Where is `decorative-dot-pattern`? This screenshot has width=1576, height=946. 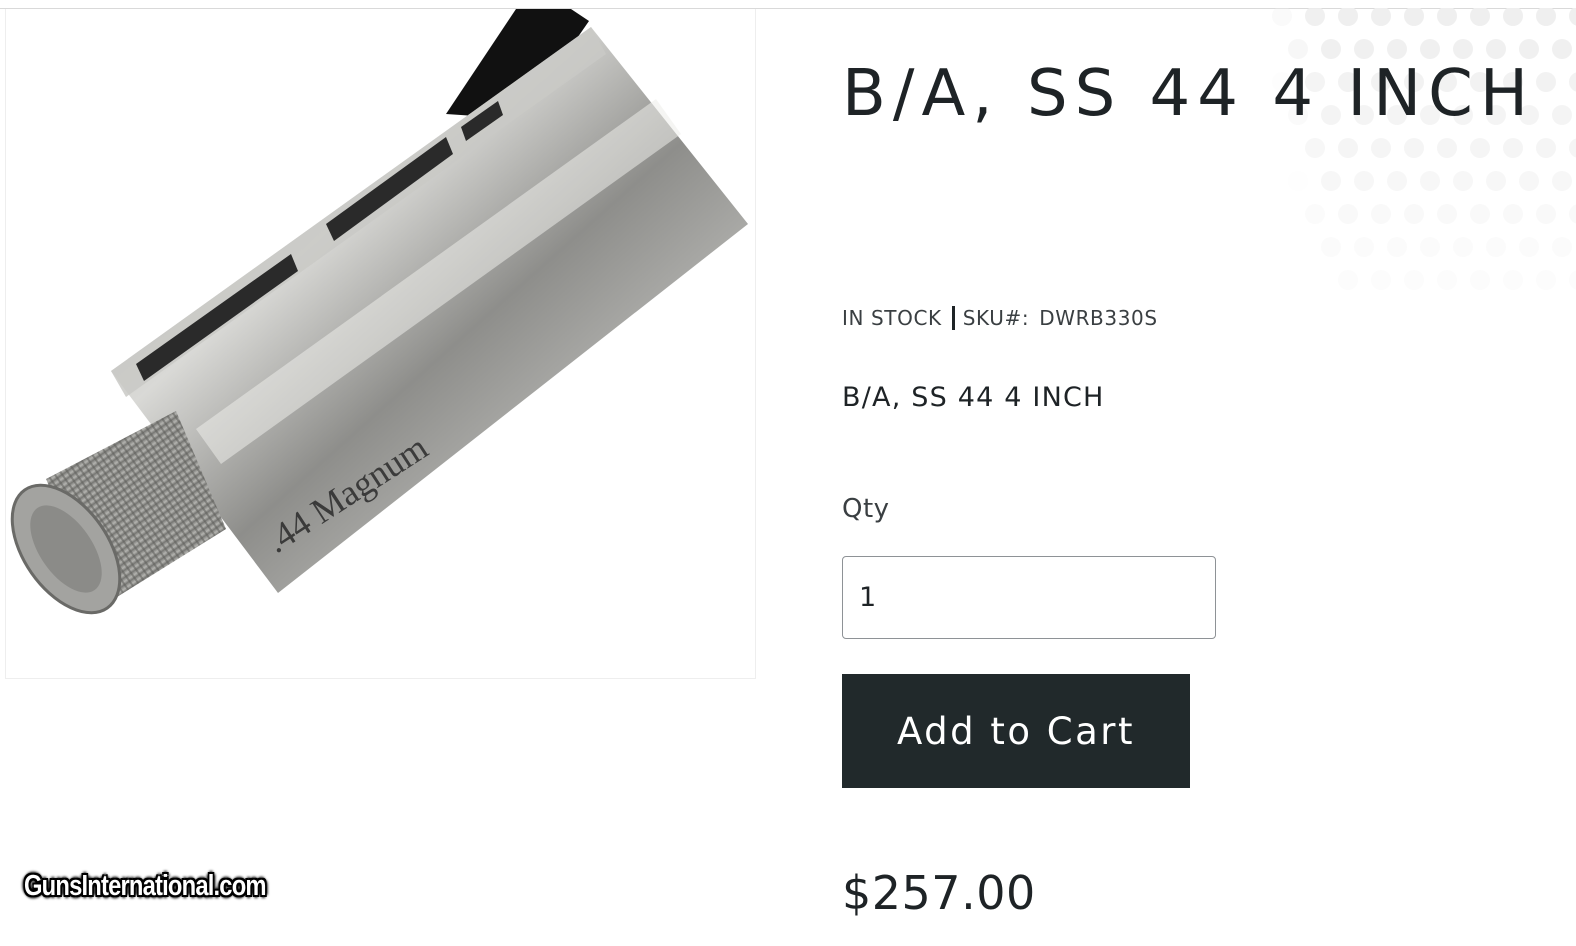
decorative-dot-pattern is located at coordinates (1424, 149).